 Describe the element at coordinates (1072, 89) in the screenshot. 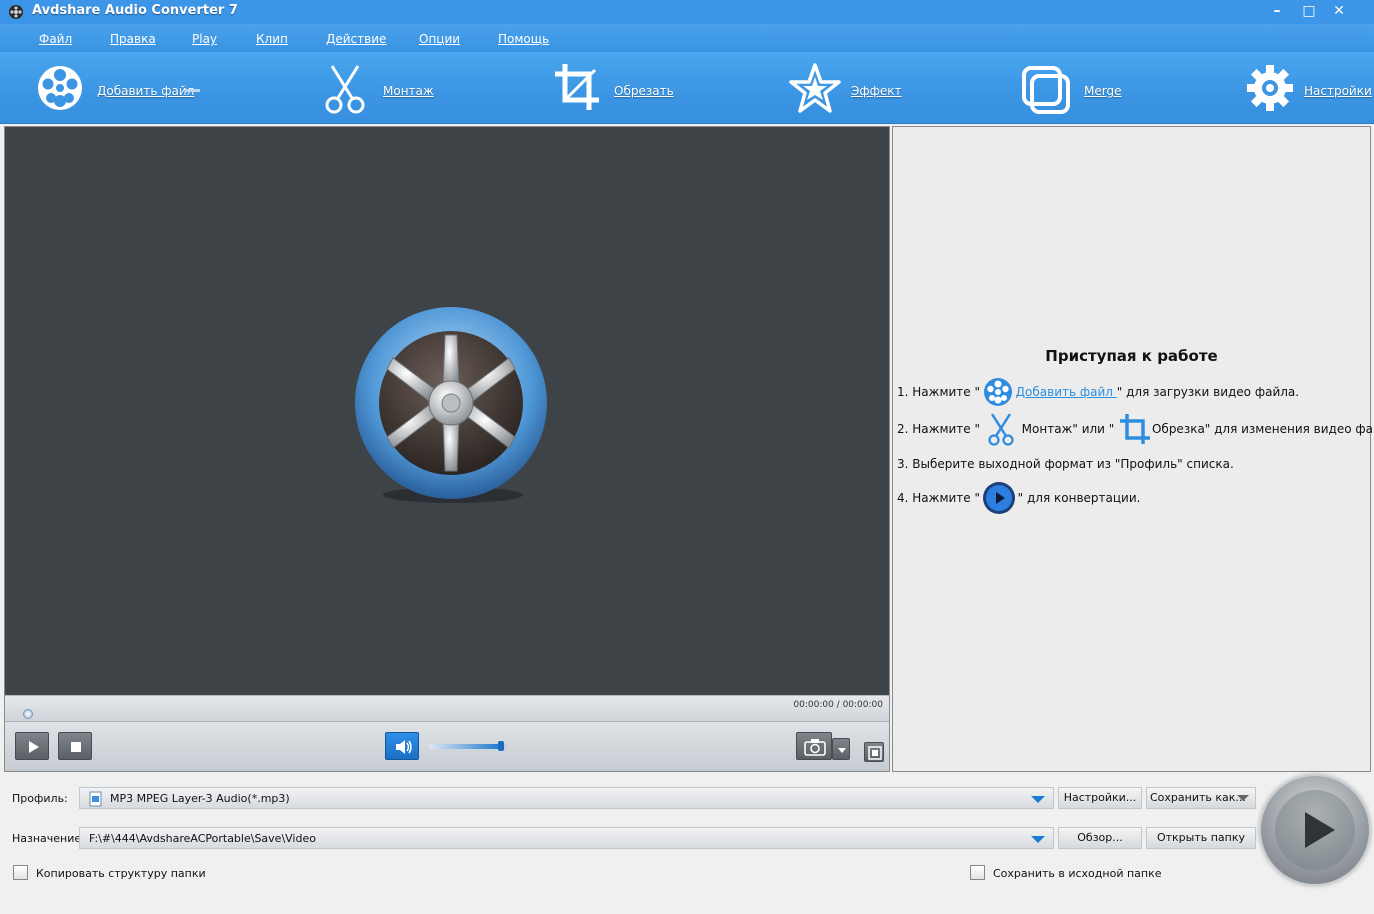

I see `merge-button: Merge` at that location.